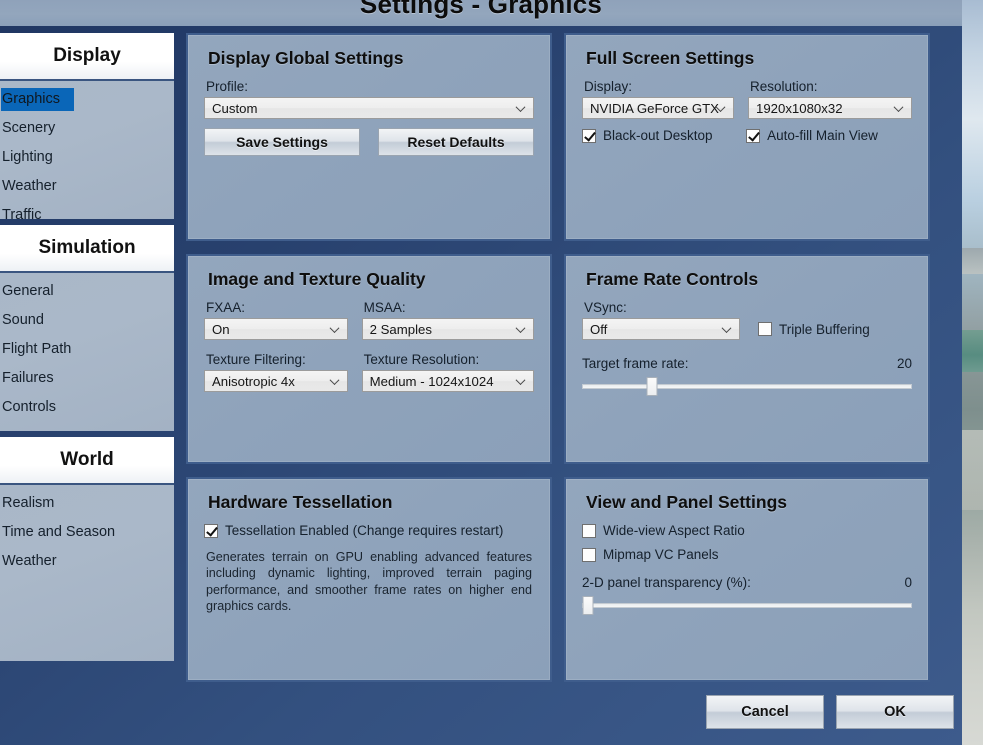 This screenshot has width=983, height=745. I want to click on sidebar-item-scenery: Scenery, so click(87, 128).